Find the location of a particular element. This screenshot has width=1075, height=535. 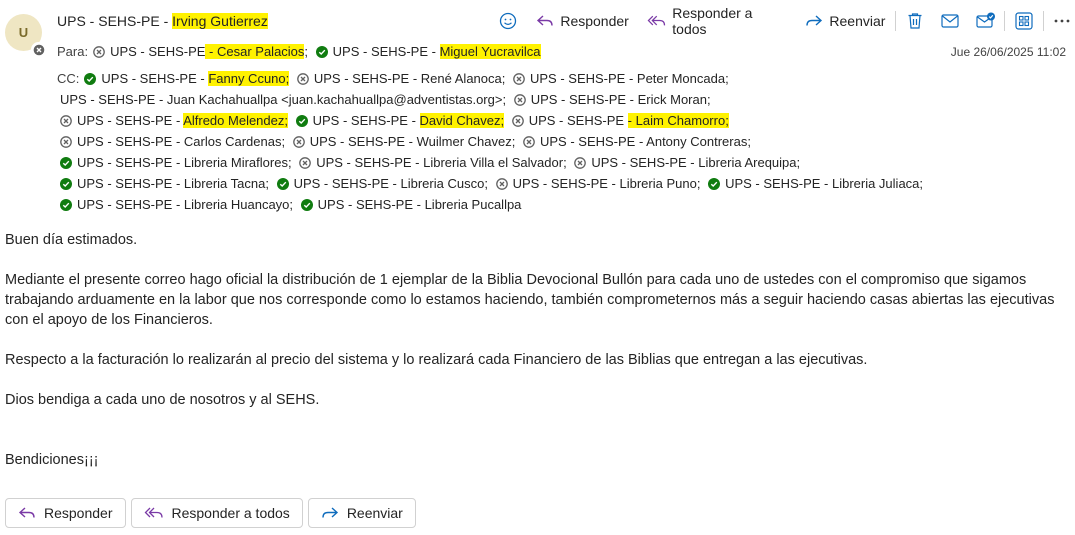

recipient-name: UPS - SEHS-PE - Libreria Miraflores is located at coordinates (182, 162).